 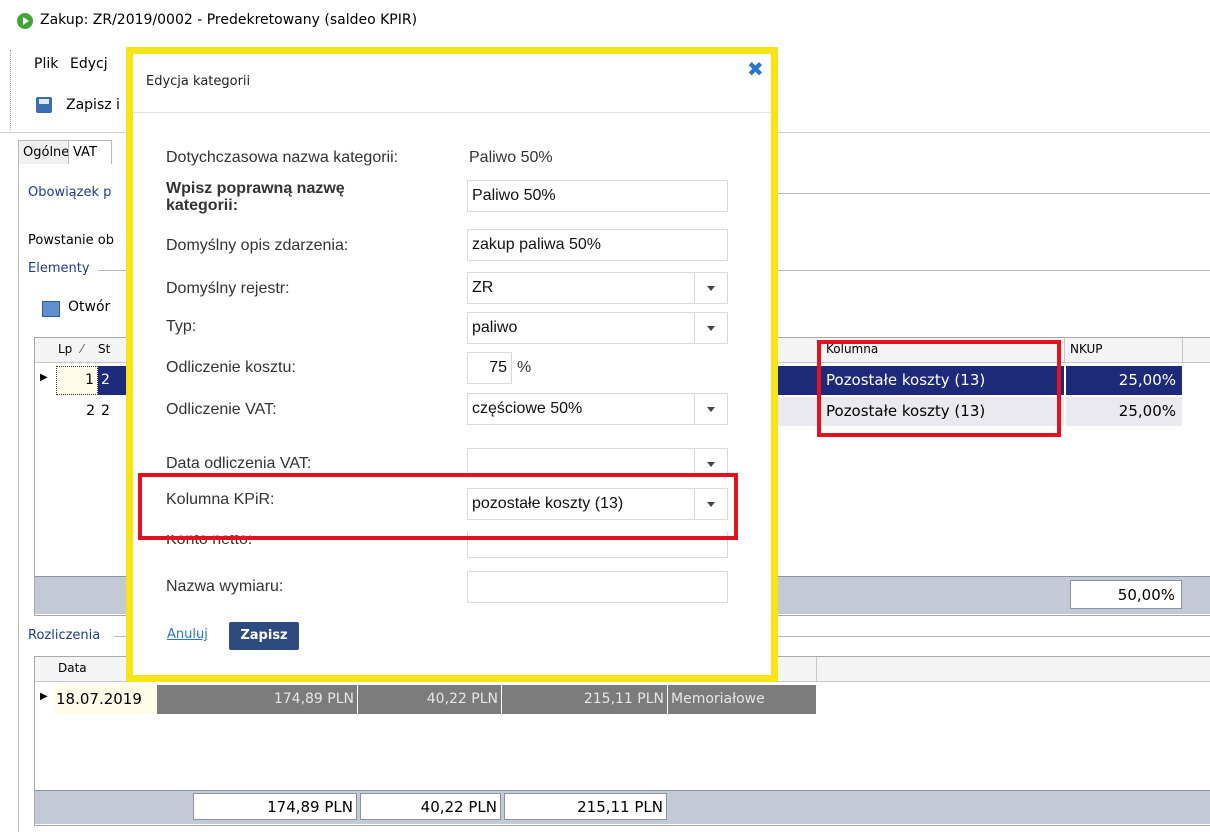 What do you see at coordinates (104, 349) in the screenshot?
I see `column-header-st: St` at bounding box center [104, 349].